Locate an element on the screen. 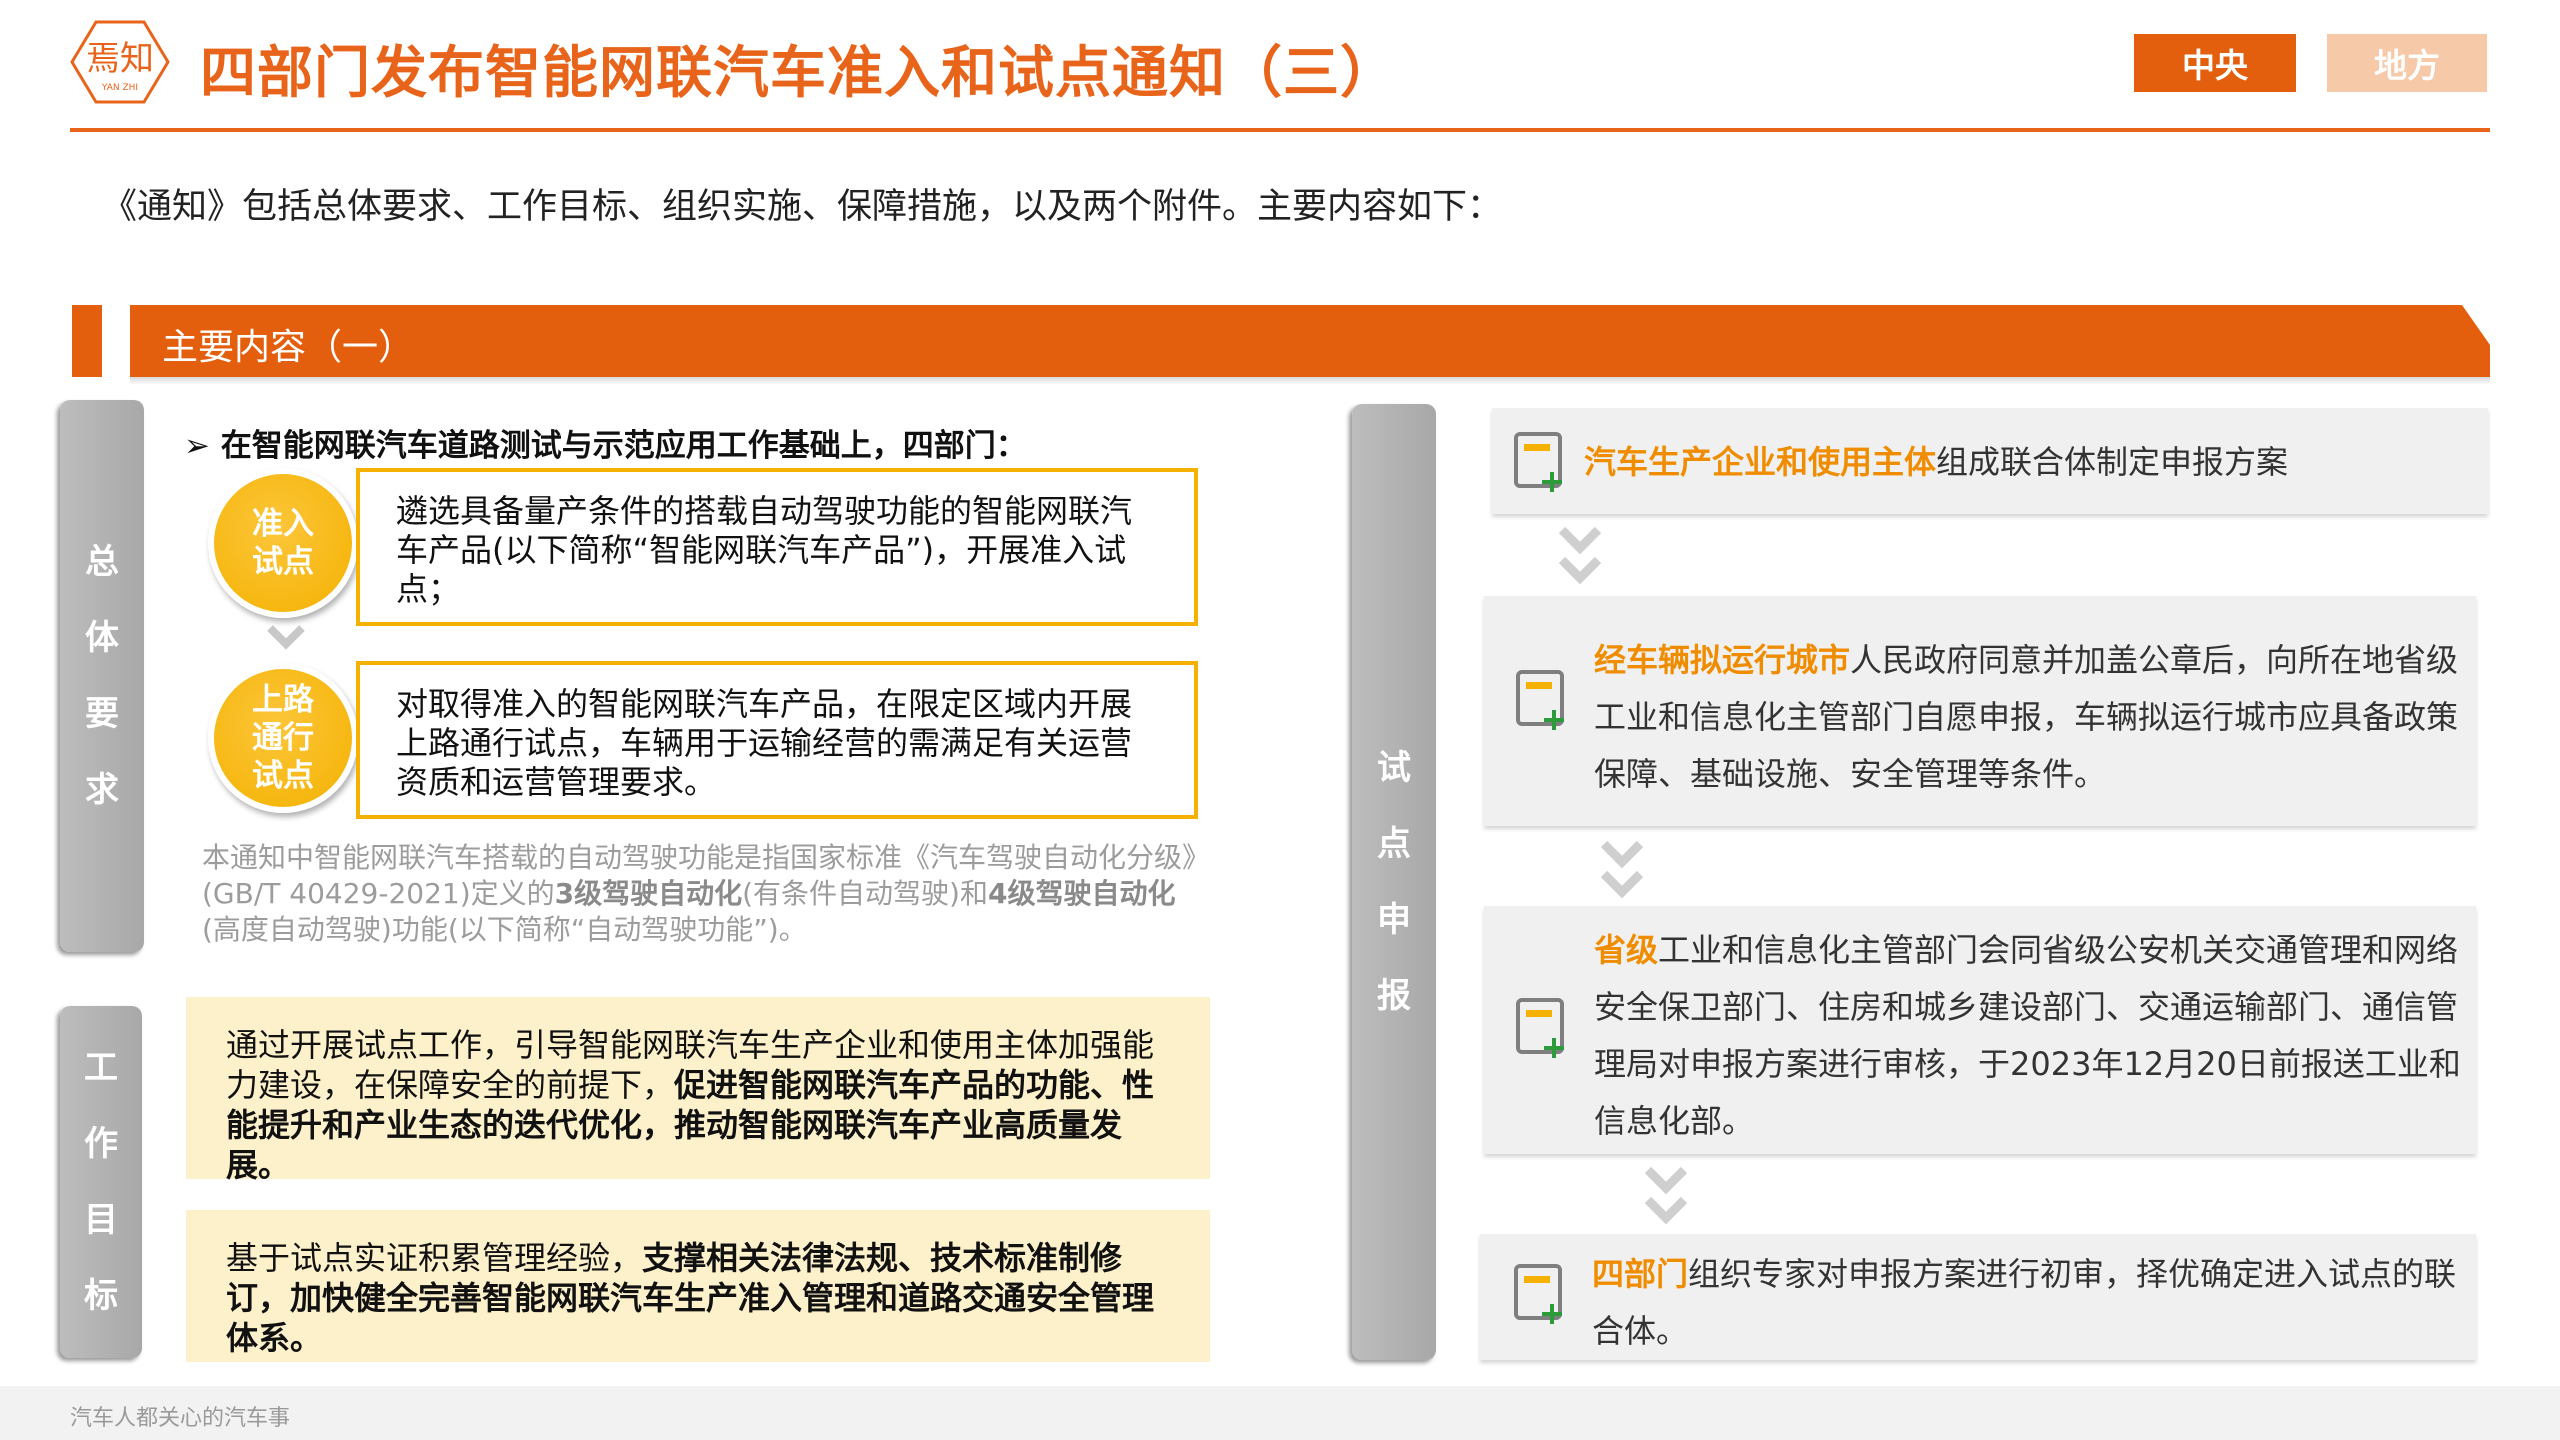 The image size is (2560, 1440). tab-central: 中央 is located at coordinates (2215, 63).